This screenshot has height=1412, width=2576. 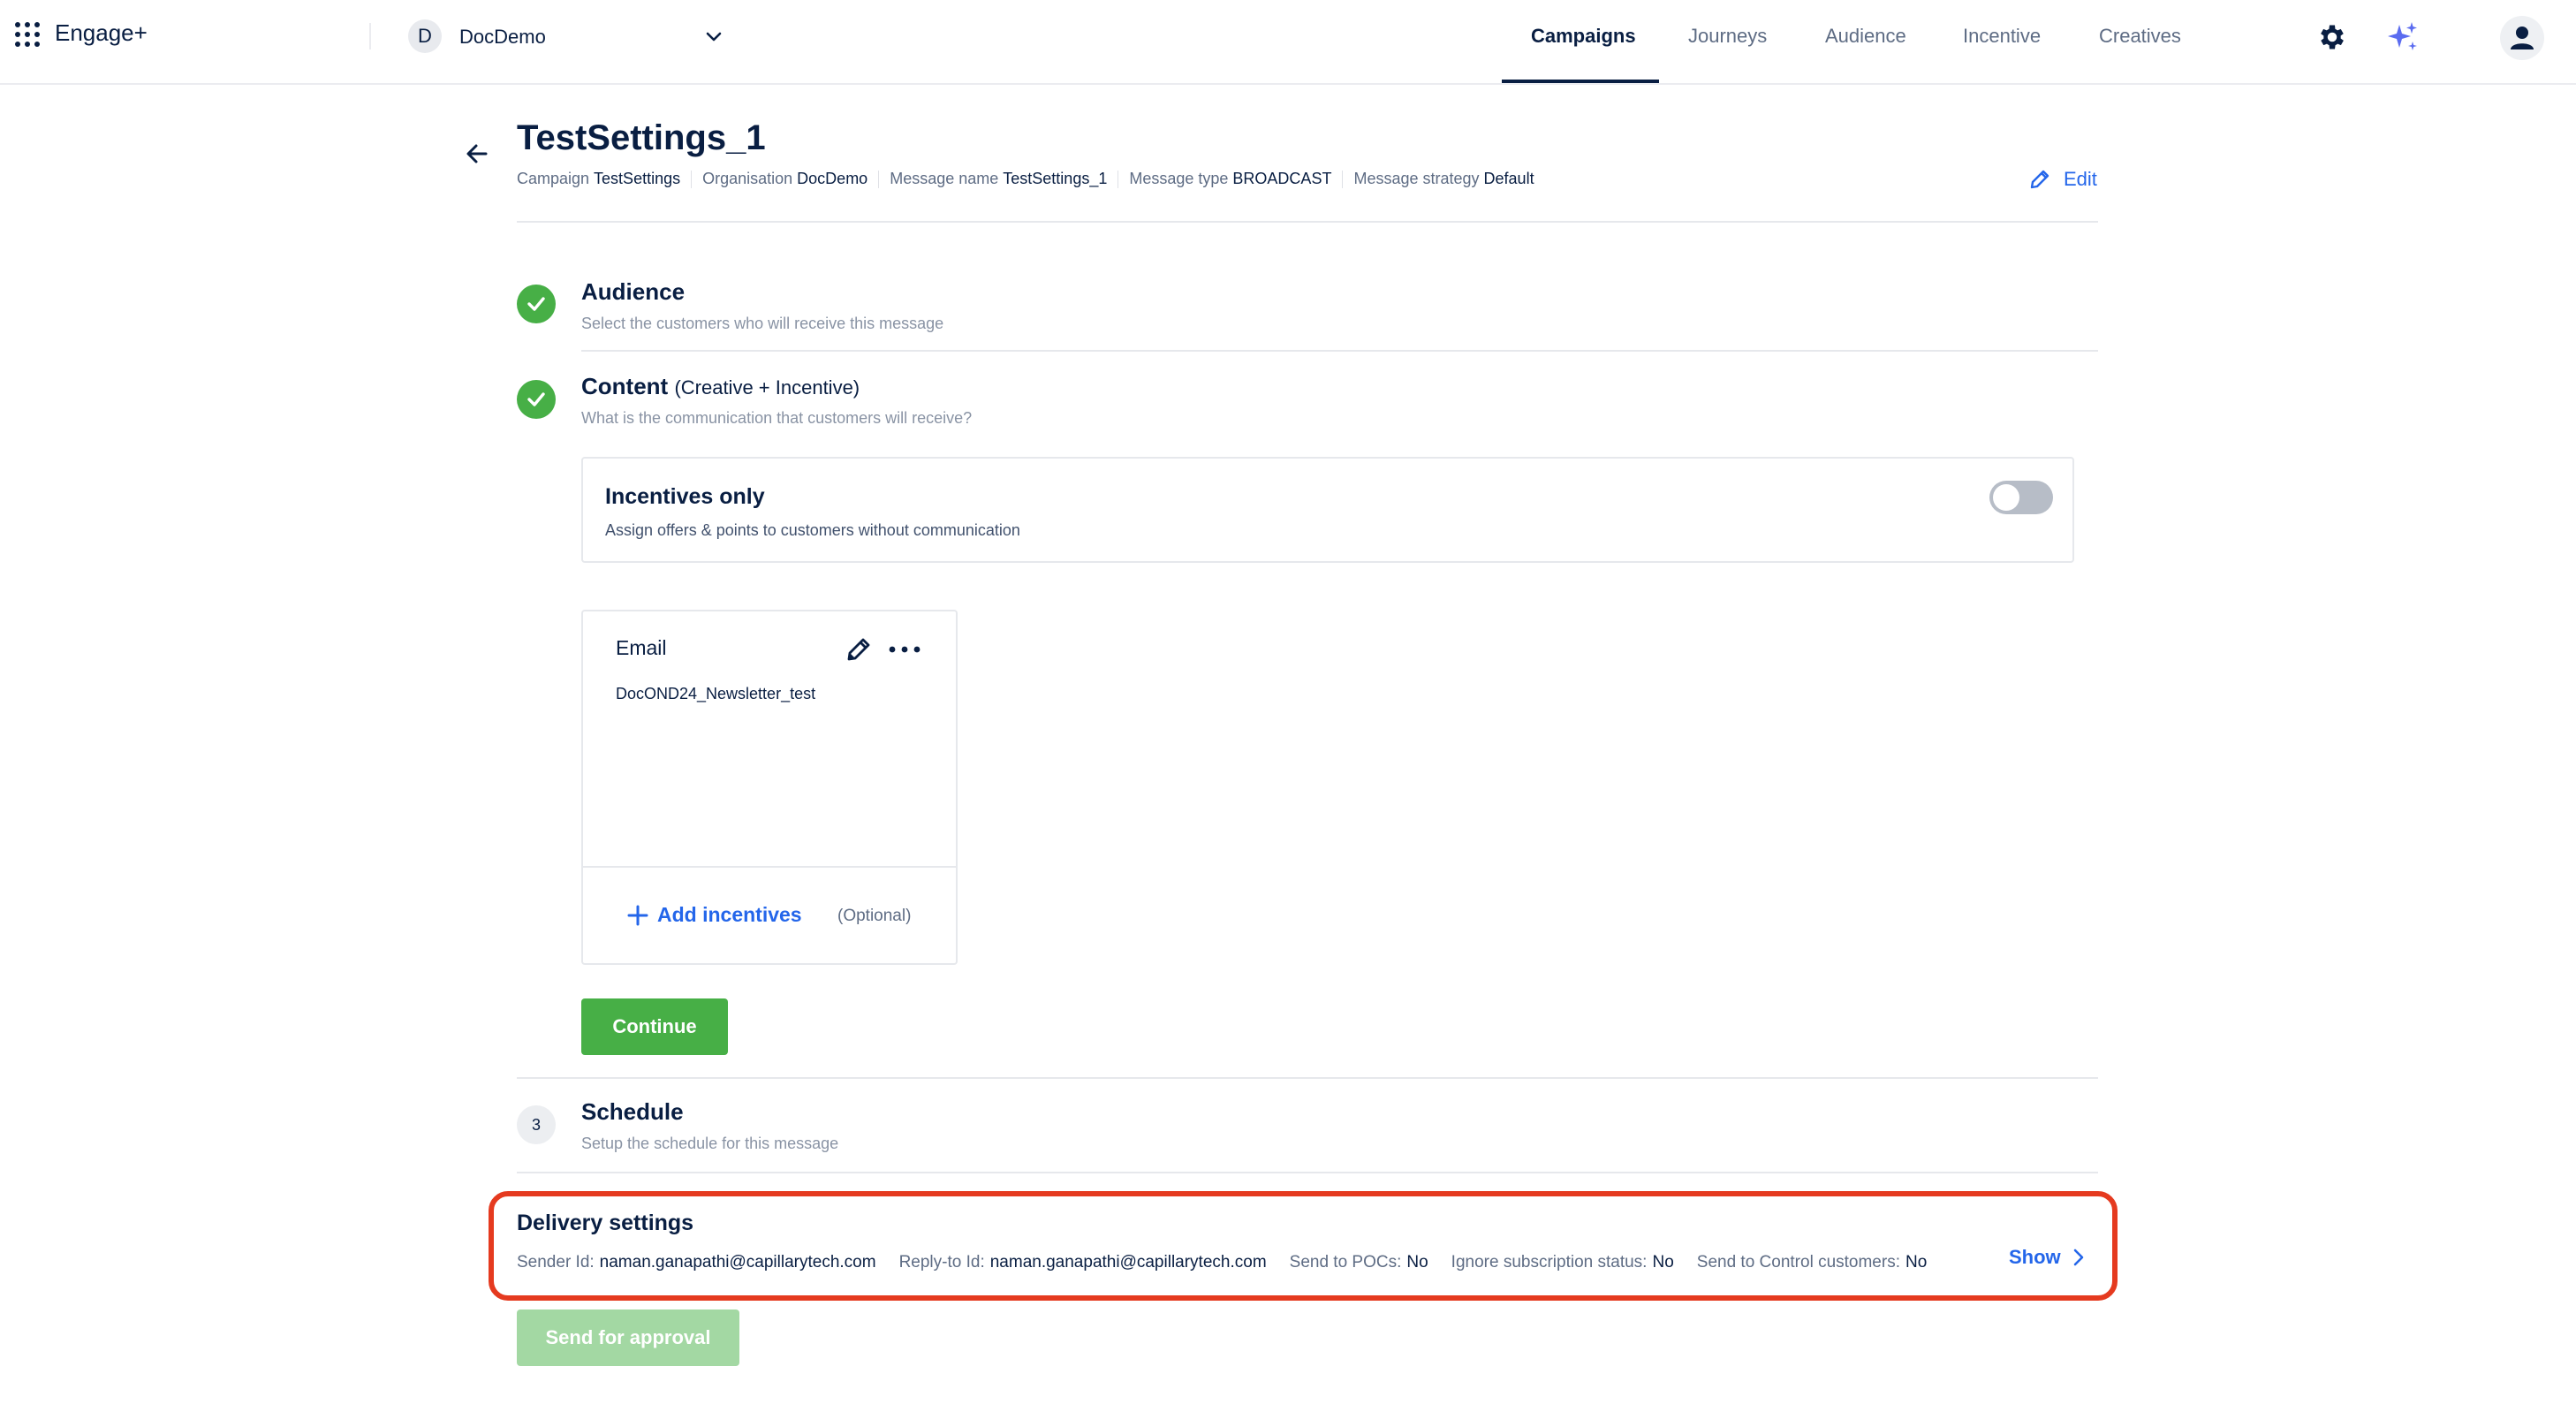 I want to click on step-number-badge: 3, so click(x=536, y=1124).